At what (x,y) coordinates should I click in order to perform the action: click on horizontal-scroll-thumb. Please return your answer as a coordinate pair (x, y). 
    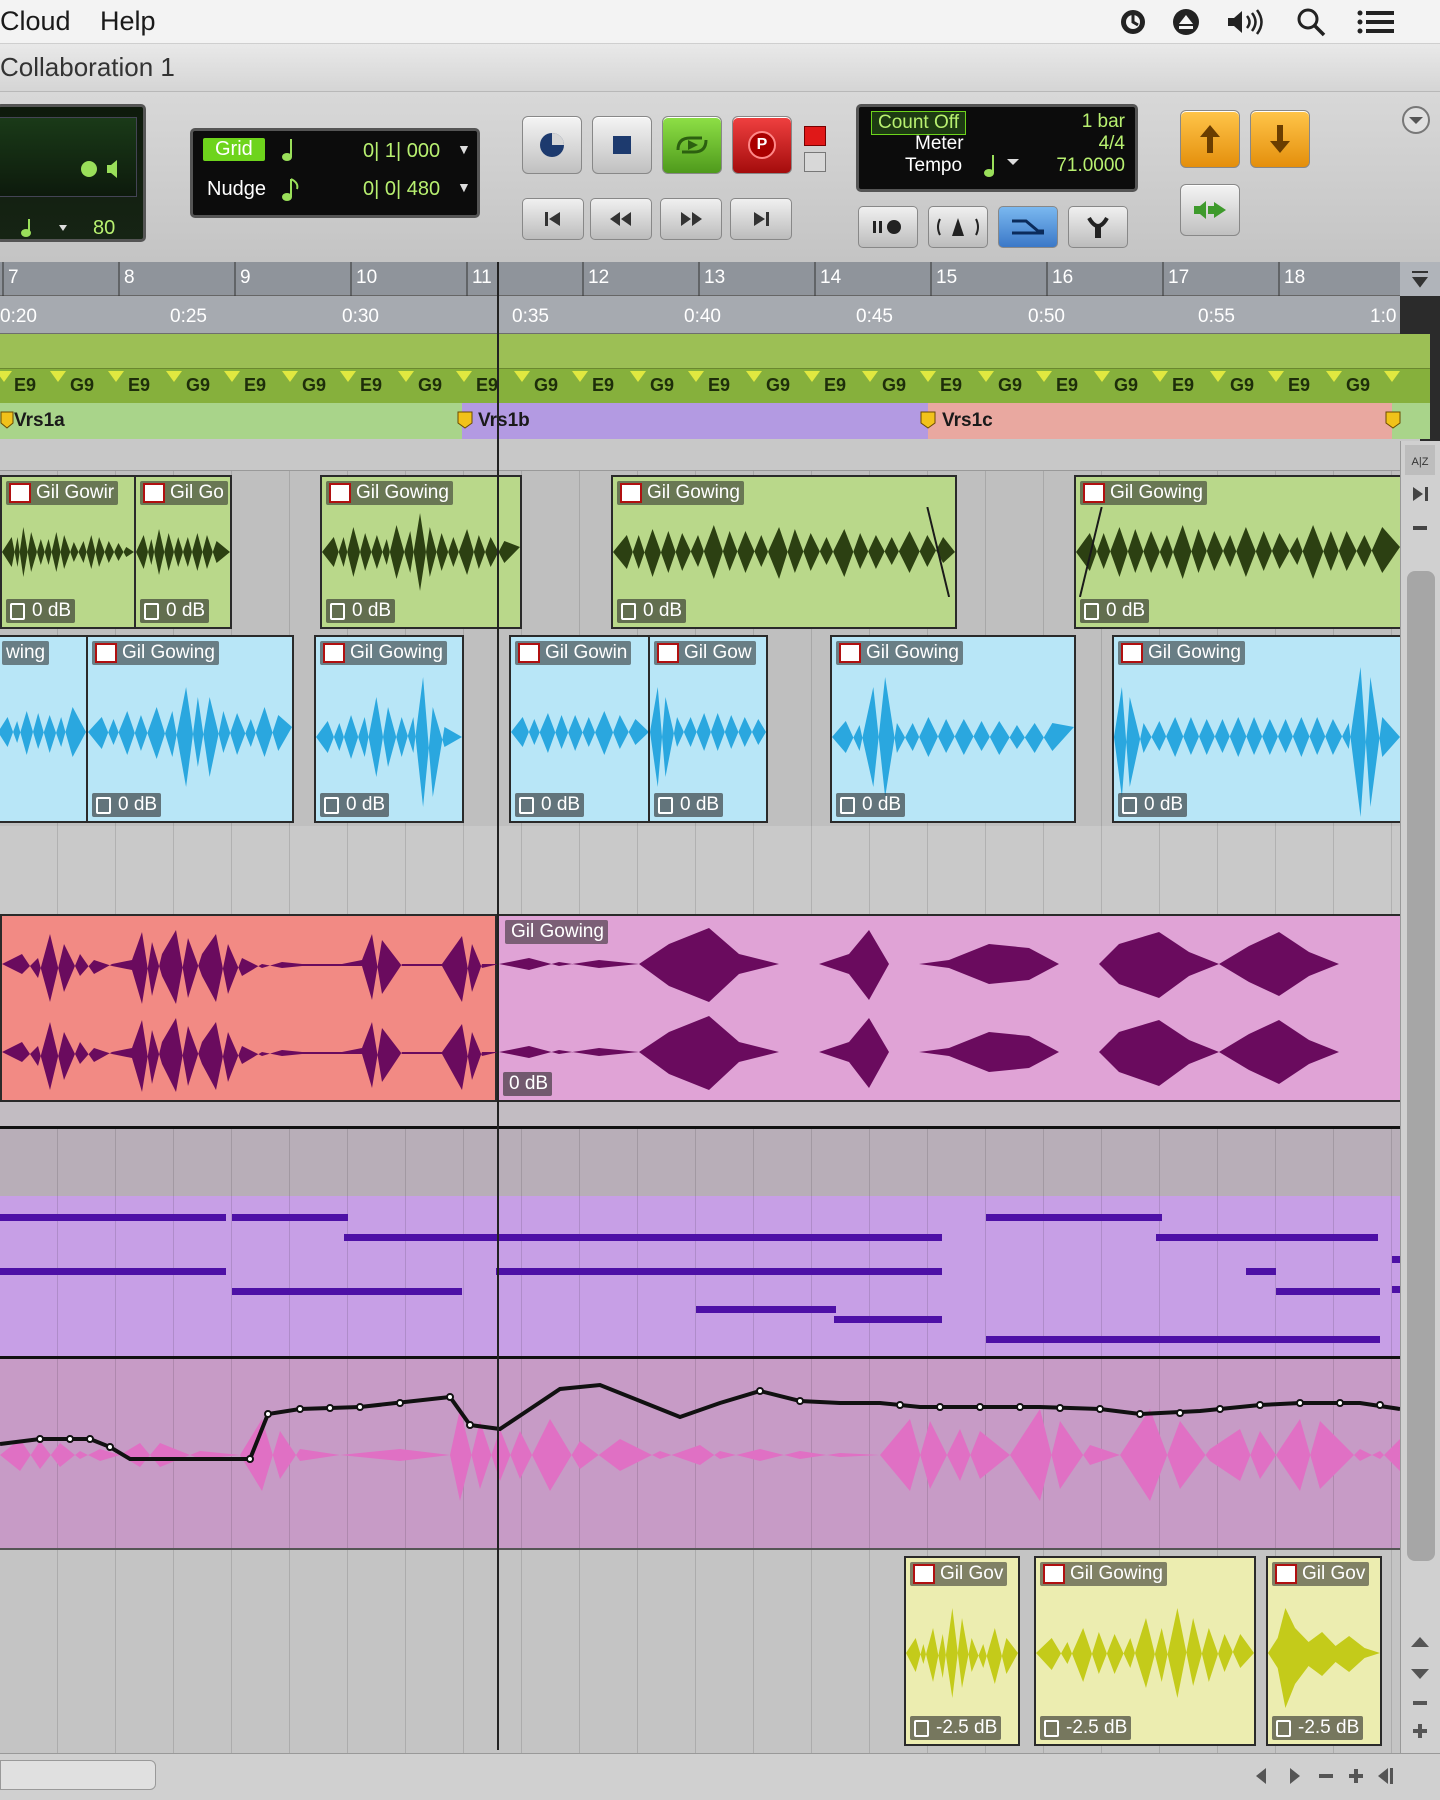
    Looking at the image, I should click on (78, 1775).